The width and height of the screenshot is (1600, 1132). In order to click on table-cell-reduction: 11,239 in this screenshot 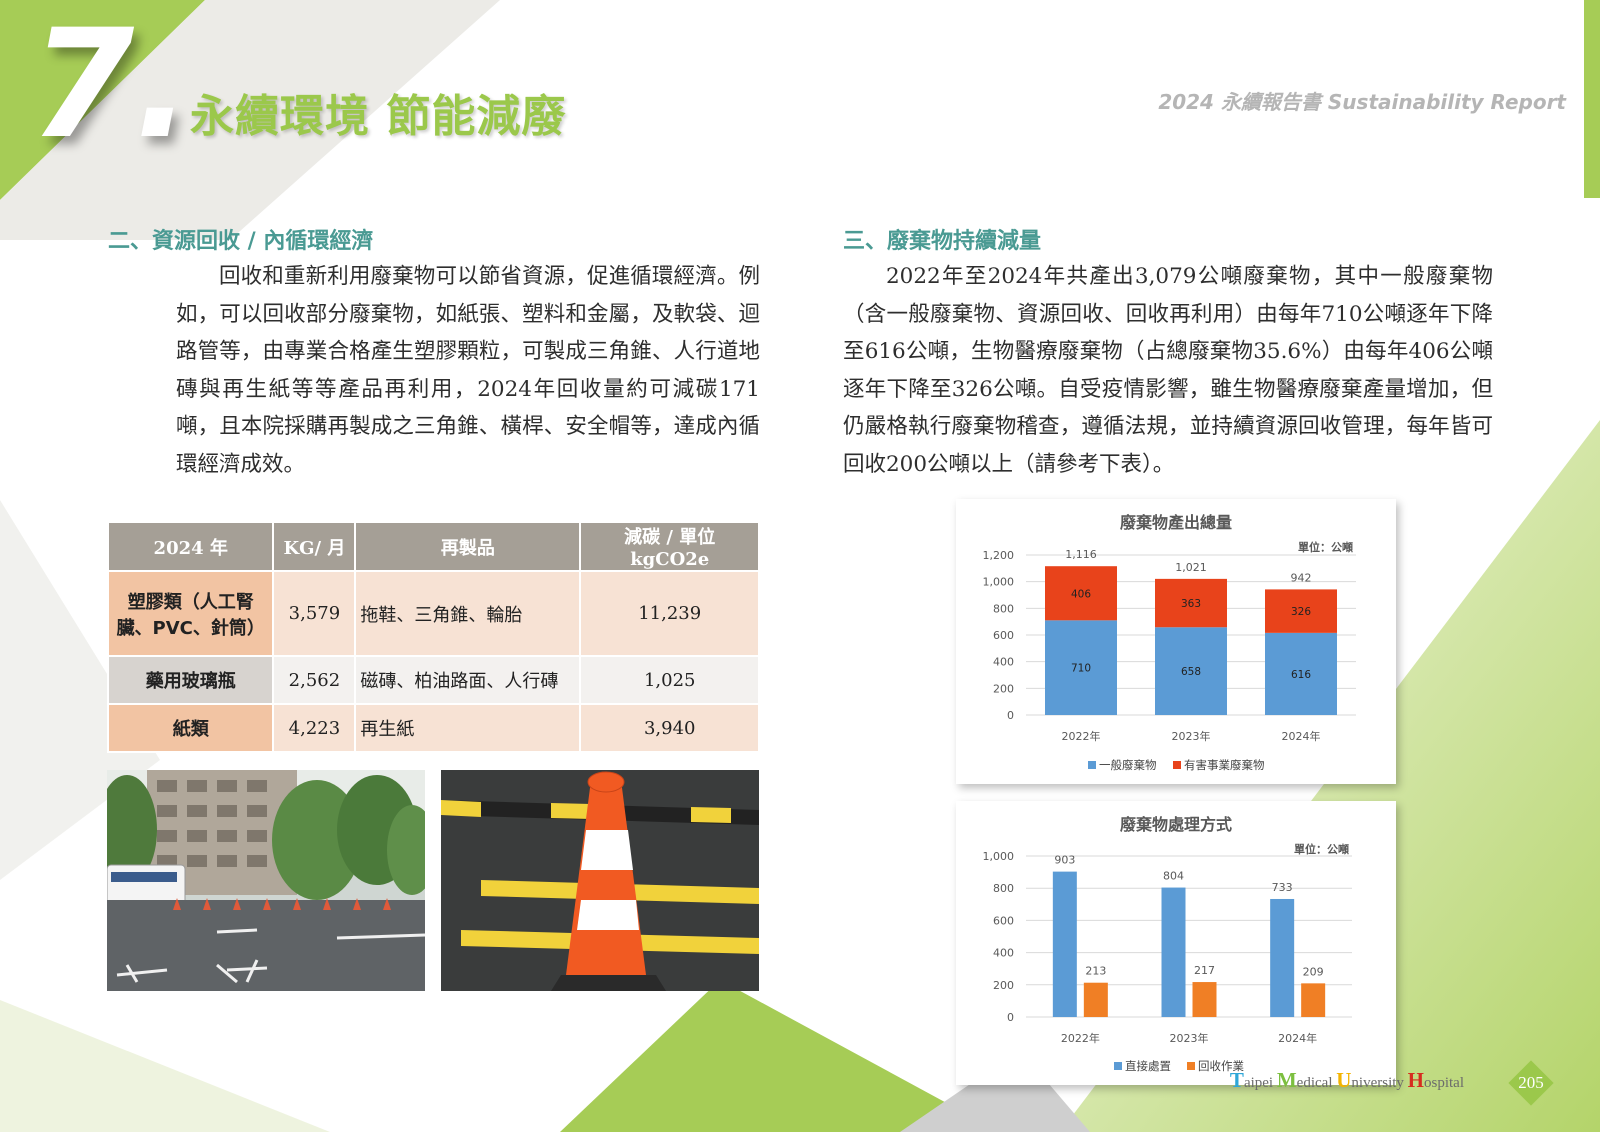, I will do `click(669, 613)`.